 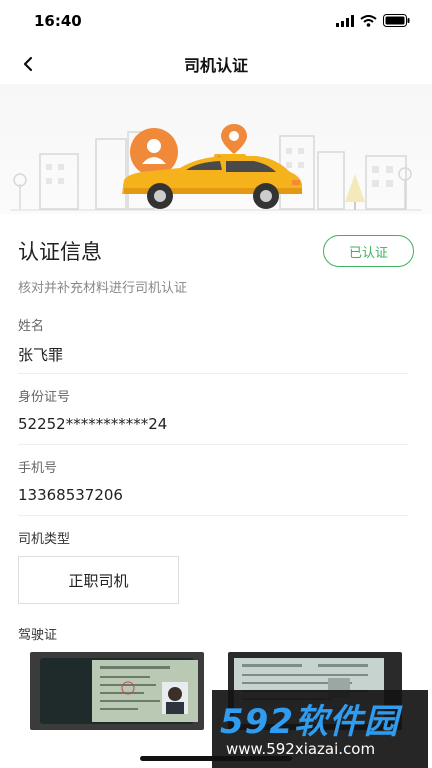 I want to click on section-subtitle: 核对并补充材料进行司机认证, so click(x=103, y=288).